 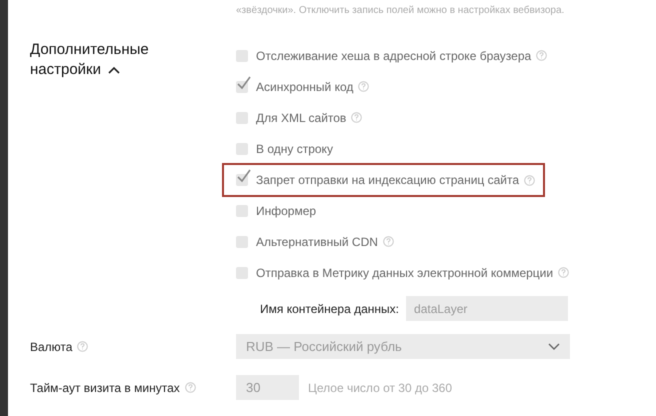 What do you see at coordinates (286, 211) in the screenshot?
I see `option-label: Информер` at bounding box center [286, 211].